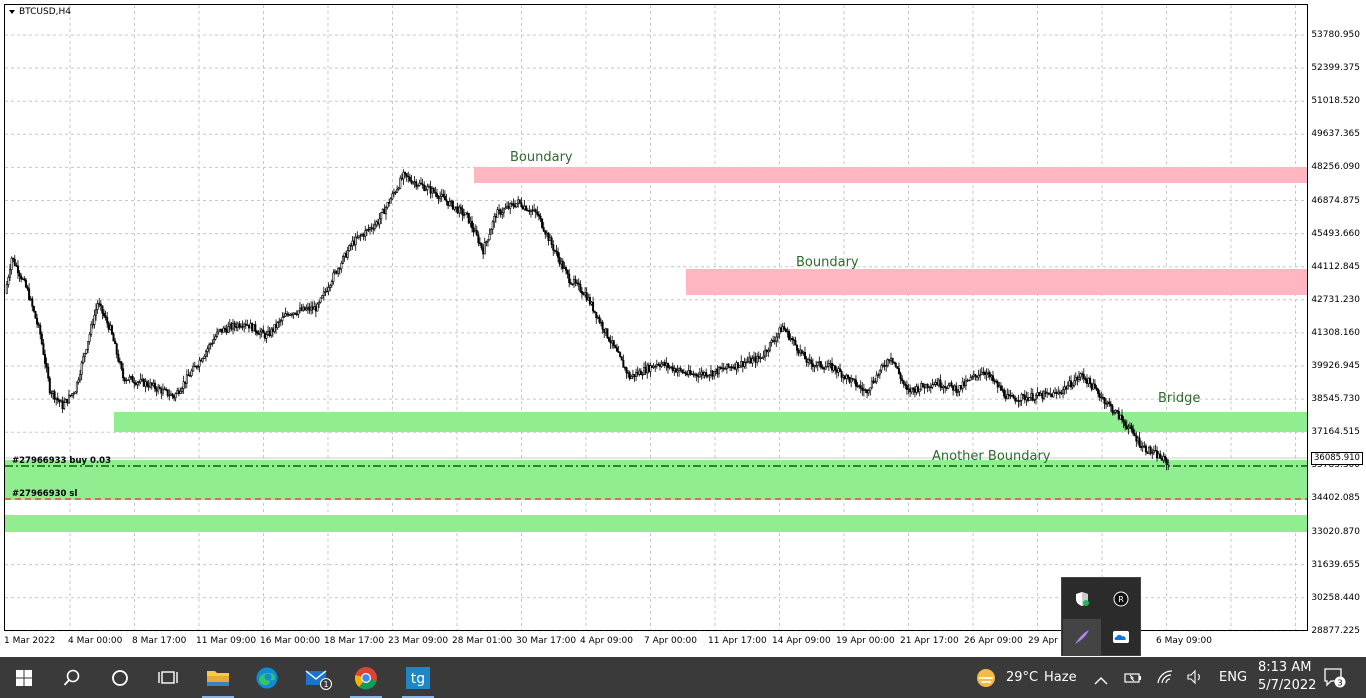  What do you see at coordinates (354, 641) in the screenshot?
I see `time-tick-label: 18 Mar 17:00` at bounding box center [354, 641].